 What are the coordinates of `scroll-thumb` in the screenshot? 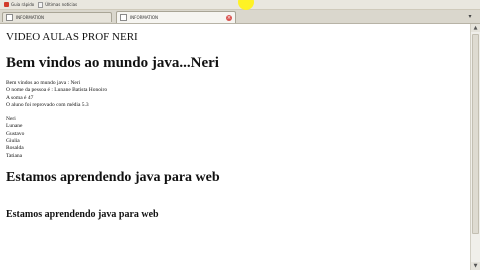 It's located at (475, 134).